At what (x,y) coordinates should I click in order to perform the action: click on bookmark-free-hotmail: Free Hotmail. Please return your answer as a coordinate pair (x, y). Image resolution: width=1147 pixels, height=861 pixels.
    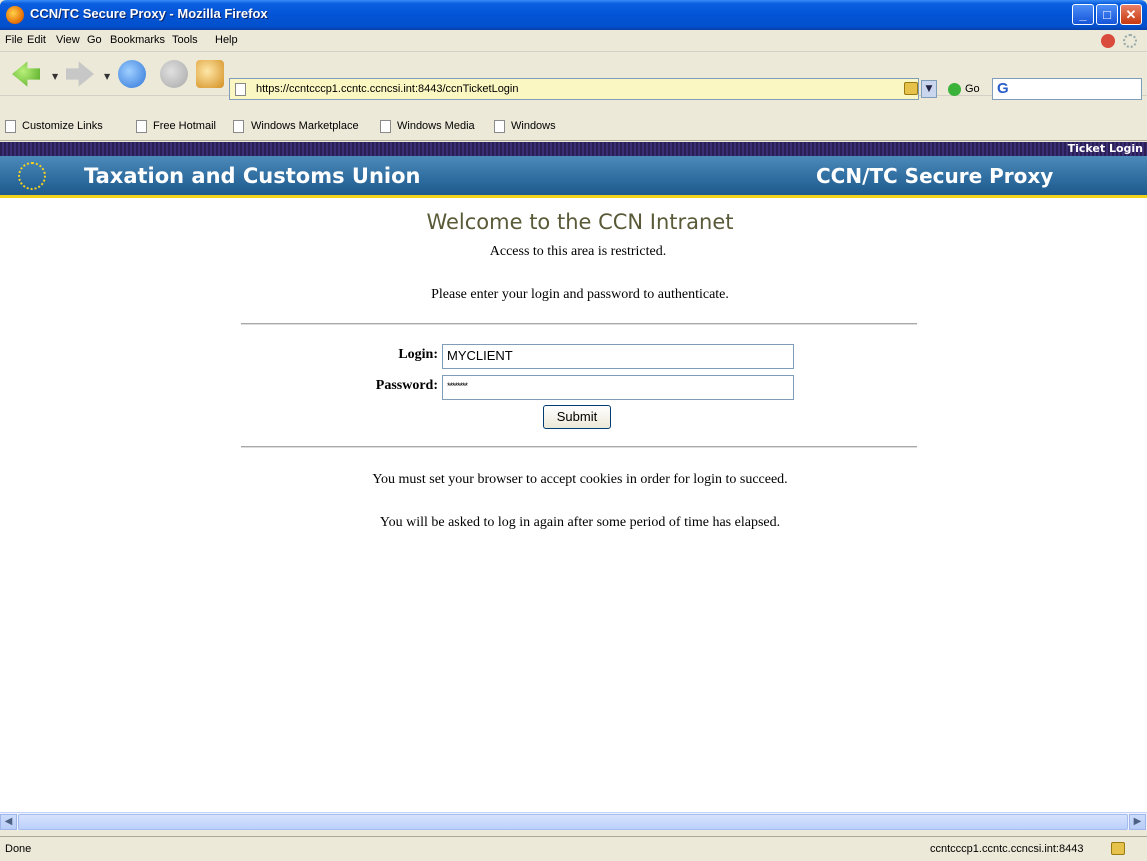
    Looking at the image, I should click on (184, 126).